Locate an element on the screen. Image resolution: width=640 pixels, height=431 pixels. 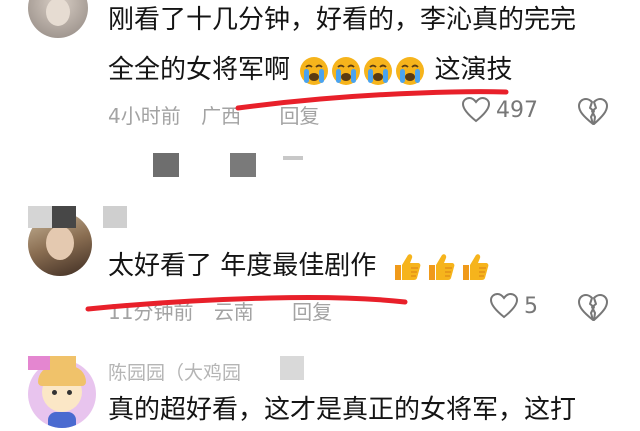
comment-1-line-2: 全全的女将军啊 这演技 is located at coordinates (310, 70).